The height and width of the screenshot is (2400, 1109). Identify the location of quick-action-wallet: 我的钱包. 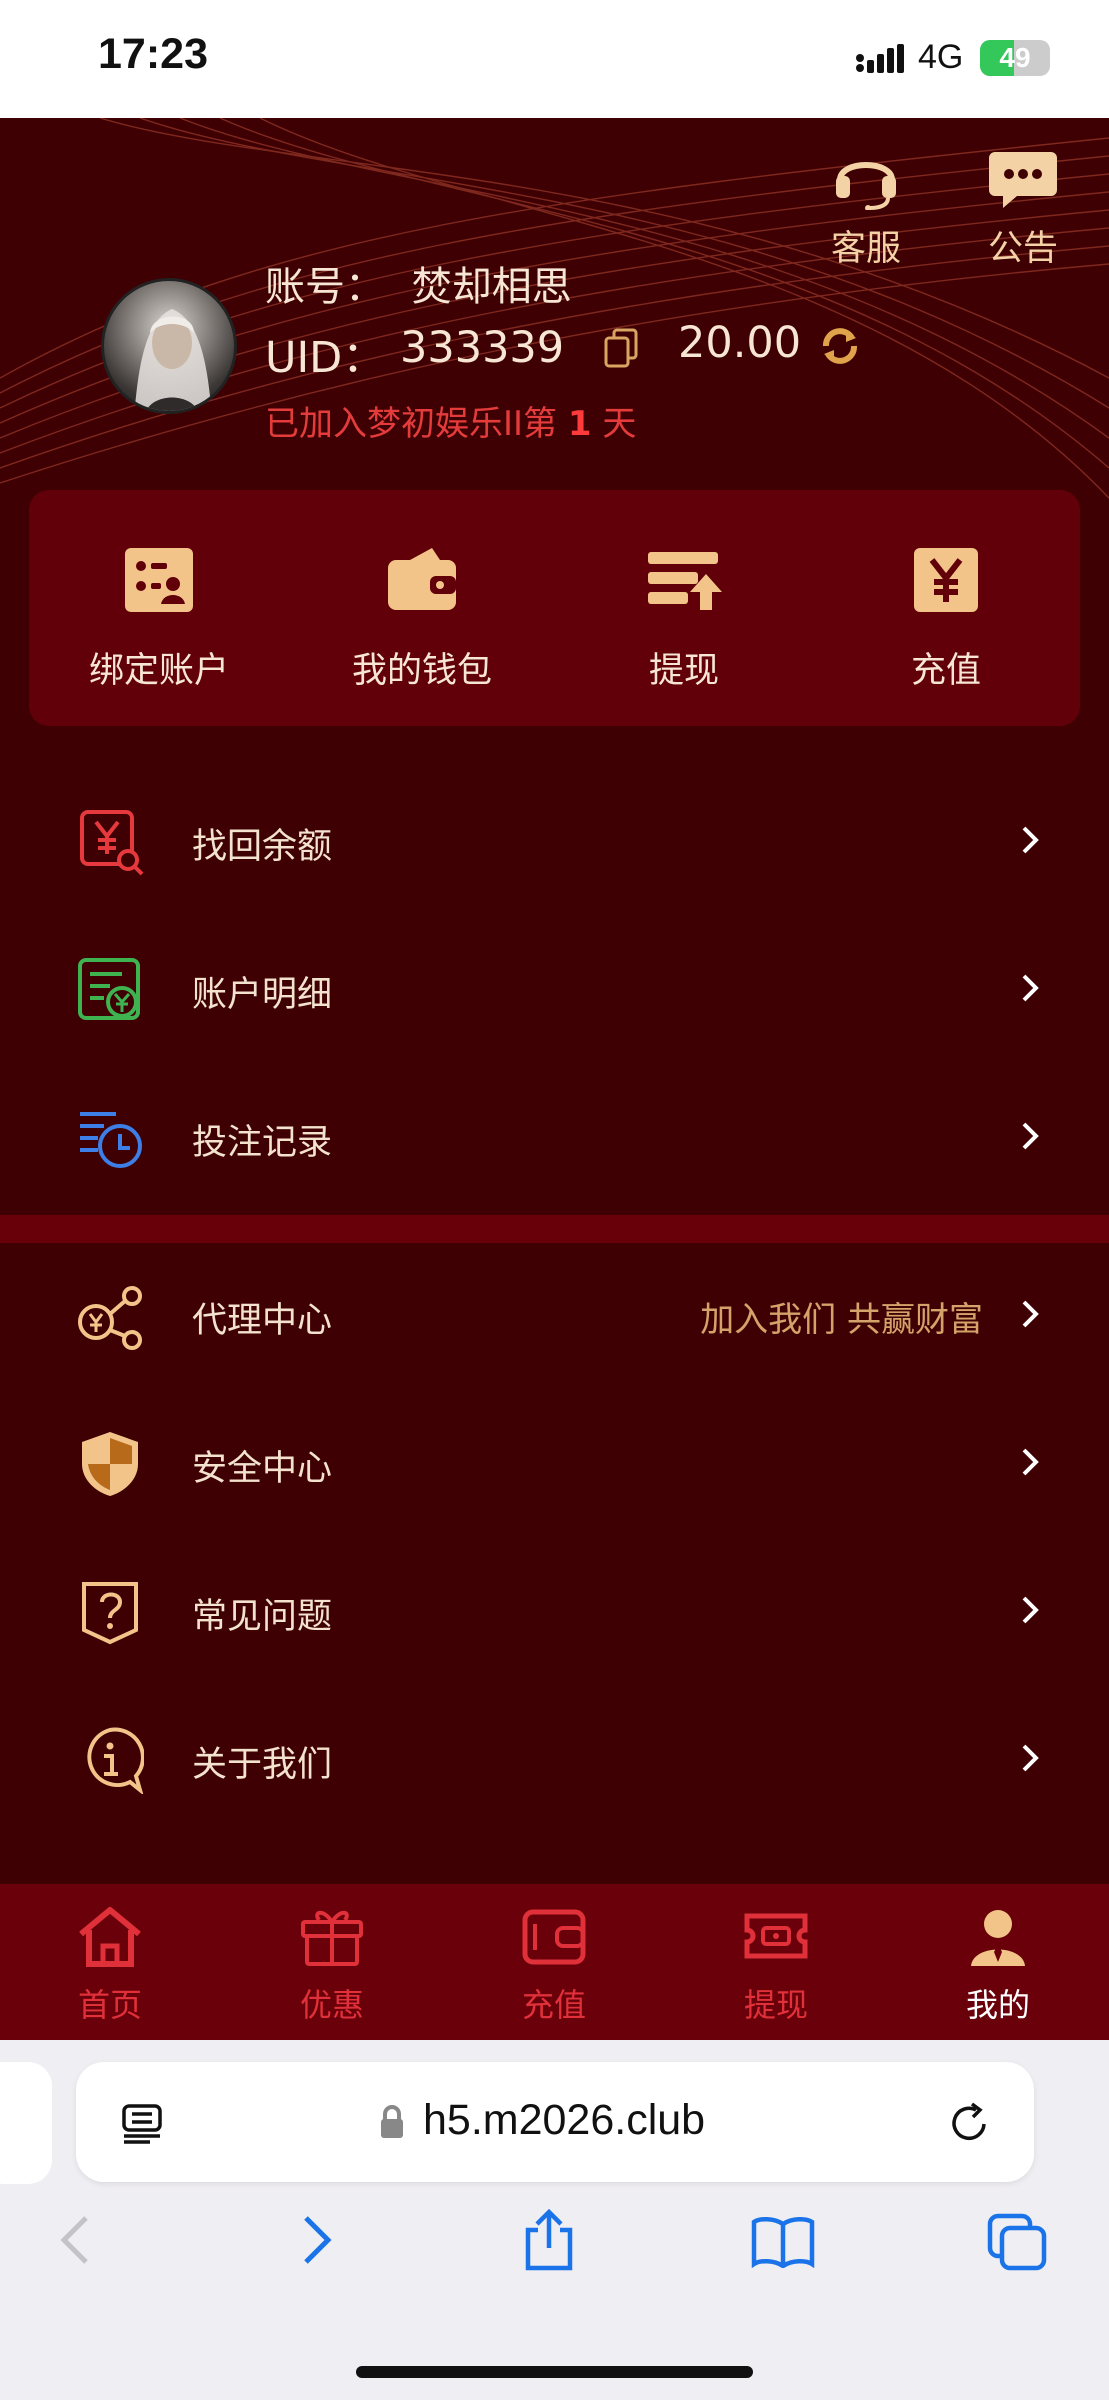
(422, 619).